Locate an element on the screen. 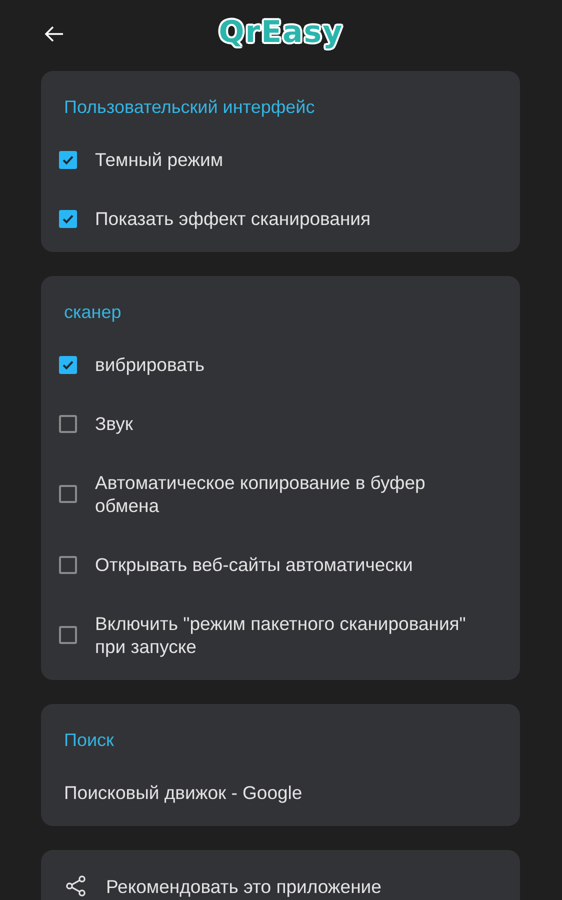 Image resolution: width=562 pixels, height=900 pixels. recommend-app-link: Рекомендовать это приложение is located at coordinates (244, 886).